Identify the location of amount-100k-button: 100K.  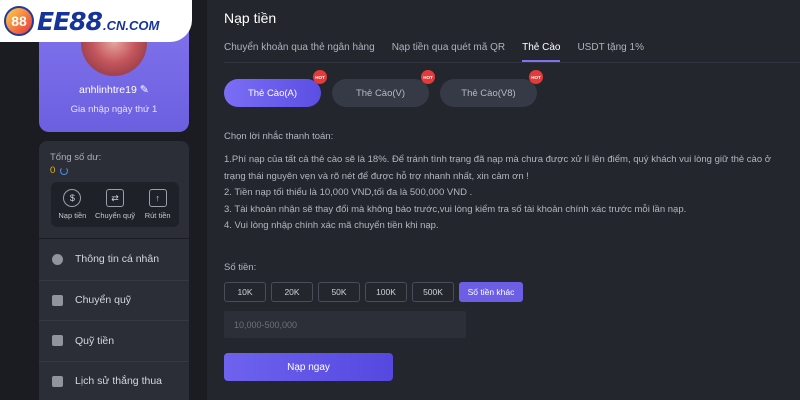
(386, 292).